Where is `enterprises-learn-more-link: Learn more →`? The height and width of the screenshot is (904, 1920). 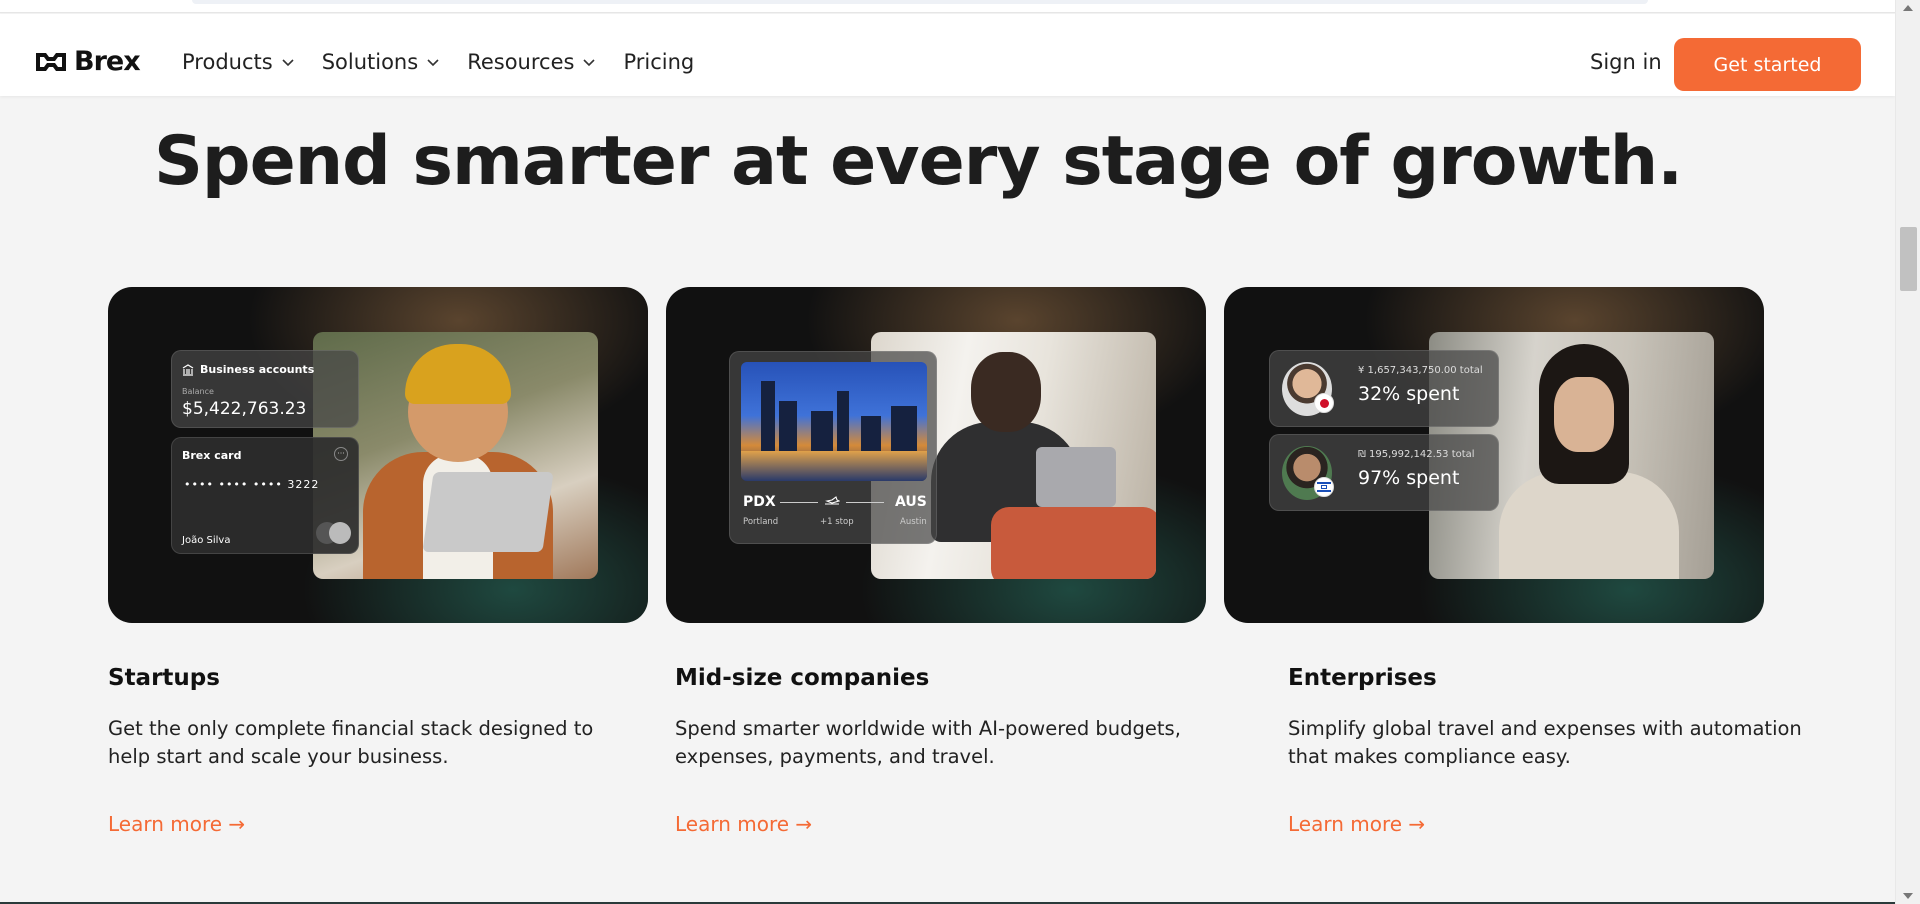
enterprises-learn-more-link: Learn more → is located at coordinates (1356, 824).